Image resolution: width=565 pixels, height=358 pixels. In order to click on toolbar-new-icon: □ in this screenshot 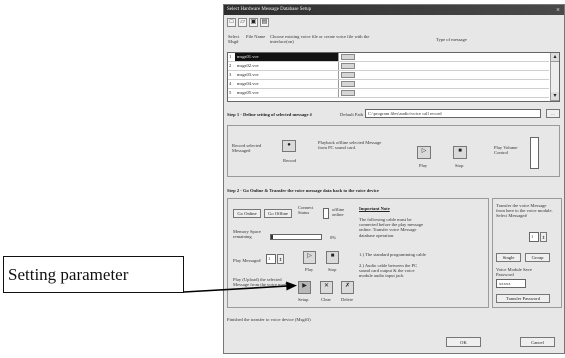, I will do `click(231, 22)`.